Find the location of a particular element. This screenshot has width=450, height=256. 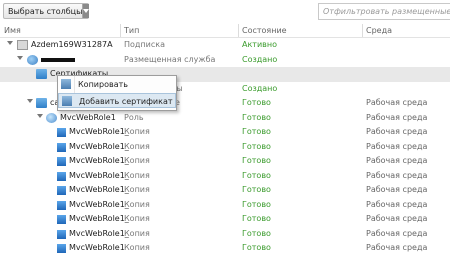

menu-item-label: Копировать is located at coordinates (103, 84).